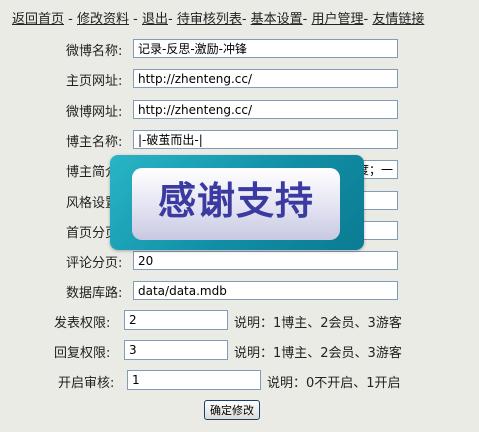 The image size is (479, 432). I want to click on post-permission-input, so click(176, 320).